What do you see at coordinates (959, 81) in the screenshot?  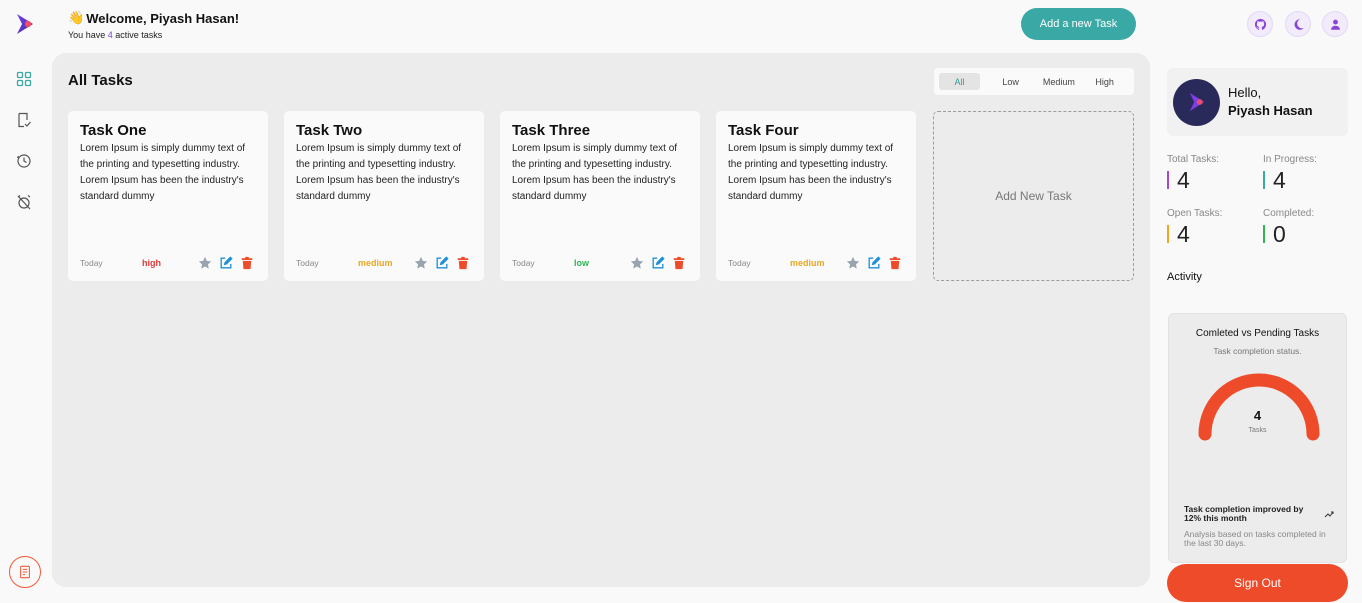 I see `filter-tab-all: All` at bounding box center [959, 81].